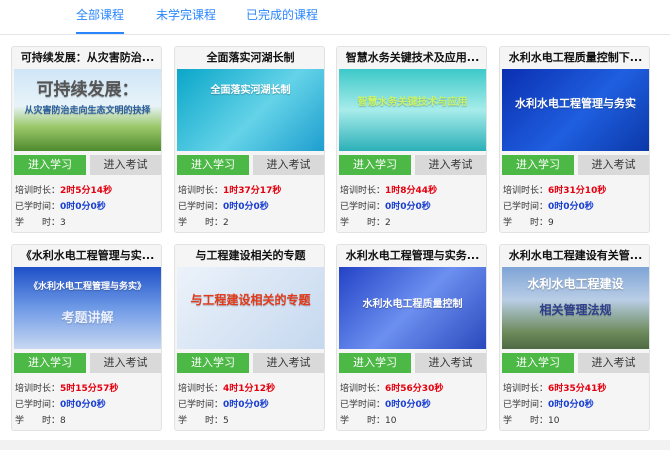  What do you see at coordinates (40, 419) in the screenshot?
I see `credit-hours: 学 时：8` at bounding box center [40, 419].